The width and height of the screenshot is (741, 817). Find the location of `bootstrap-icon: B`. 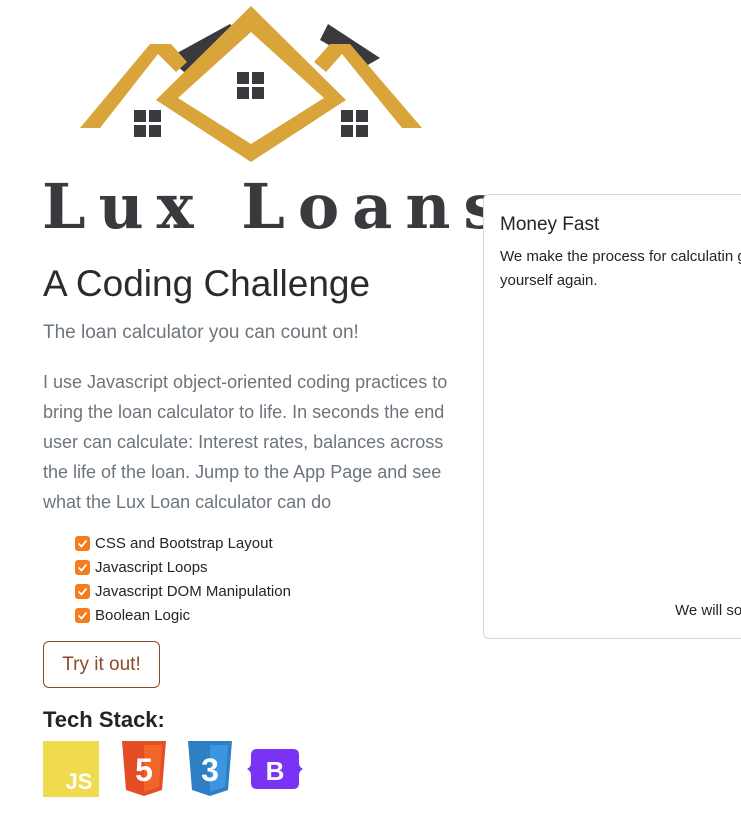

bootstrap-icon: B is located at coordinates (275, 769).